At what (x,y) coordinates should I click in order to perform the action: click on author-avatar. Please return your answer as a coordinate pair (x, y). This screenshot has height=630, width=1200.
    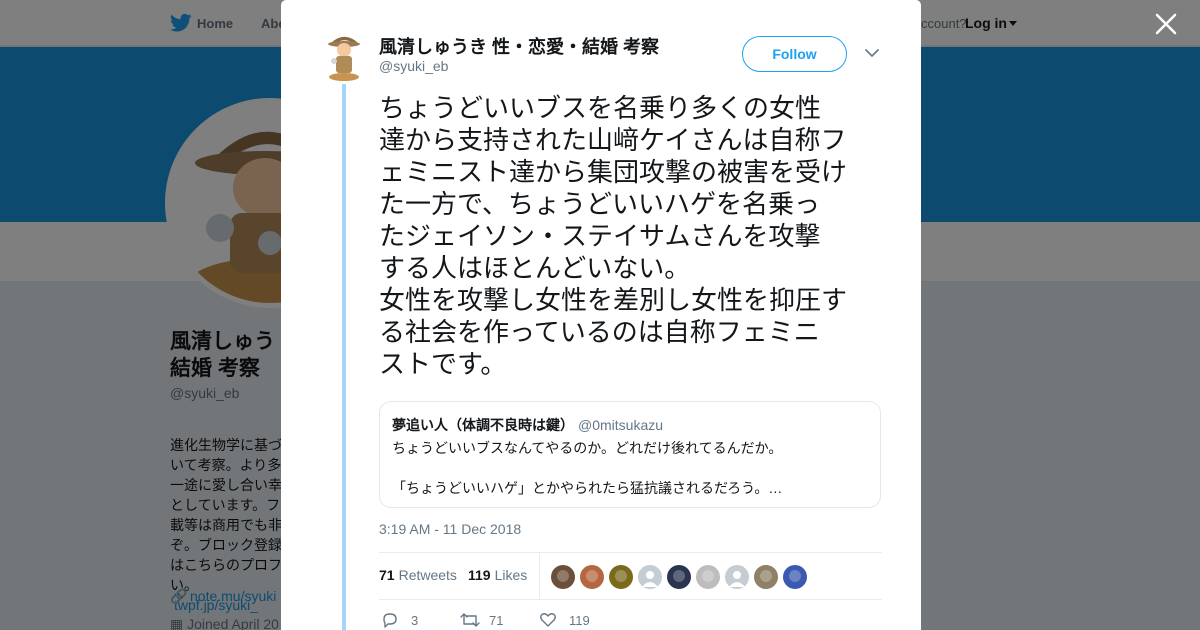
    Looking at the image, I should click on (344, 56).